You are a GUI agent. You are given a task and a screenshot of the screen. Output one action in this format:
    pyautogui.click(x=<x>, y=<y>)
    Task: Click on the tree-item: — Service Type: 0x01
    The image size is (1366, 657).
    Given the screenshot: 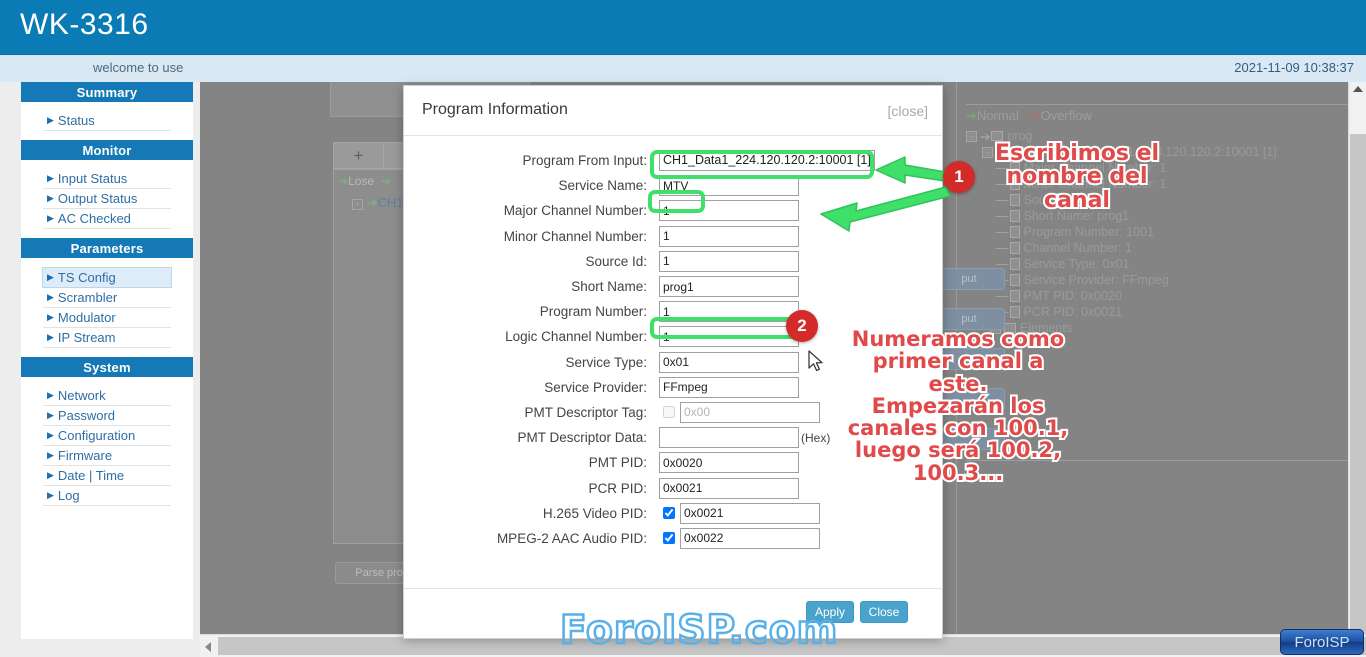 What is the action you would take?
    pyautogui.click(x=1136, y=264)
    